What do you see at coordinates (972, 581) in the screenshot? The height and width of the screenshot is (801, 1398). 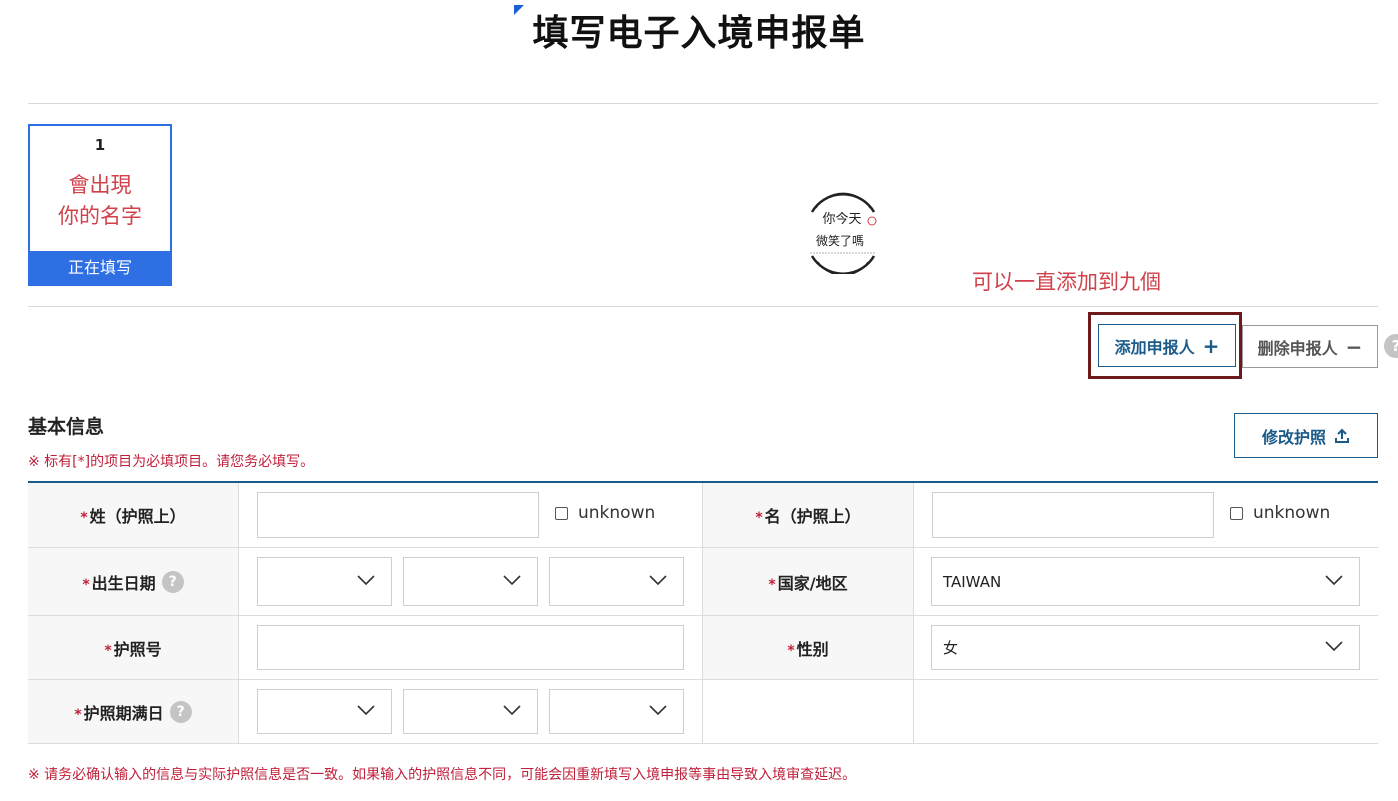 I see `country-value: TAIWAN` at bounding box center [972, 581].